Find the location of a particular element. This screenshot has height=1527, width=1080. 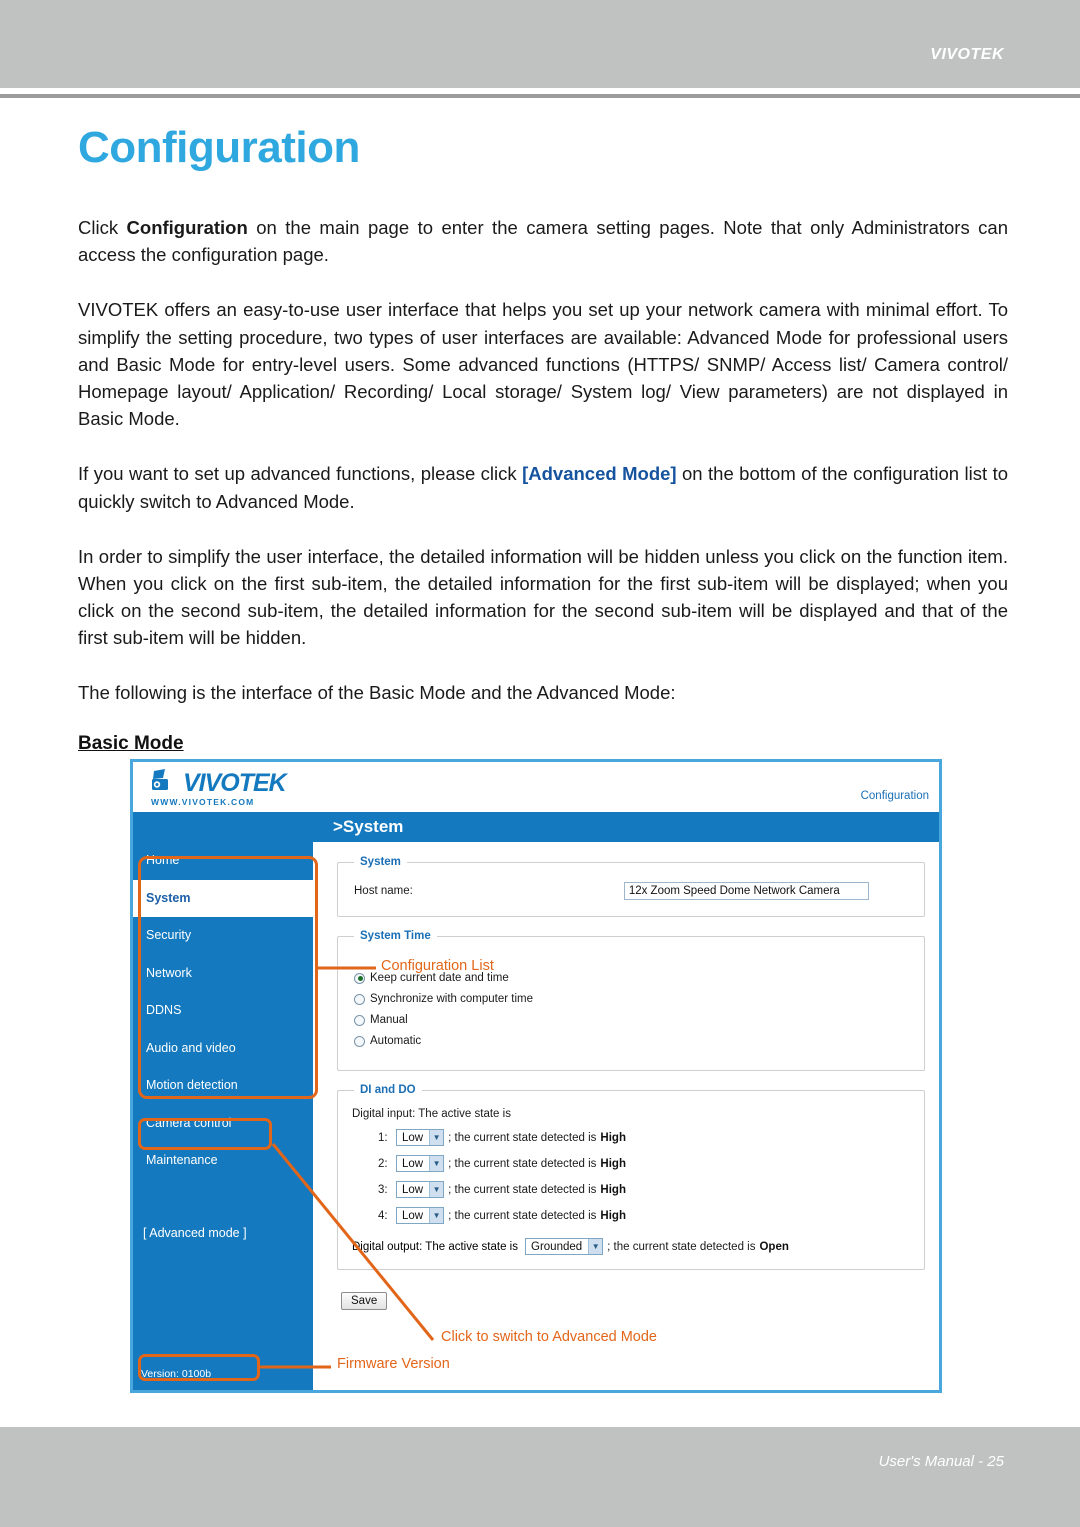

sidebar-item-motion-detection: Motion detection is located at coordinates (223, 1086).